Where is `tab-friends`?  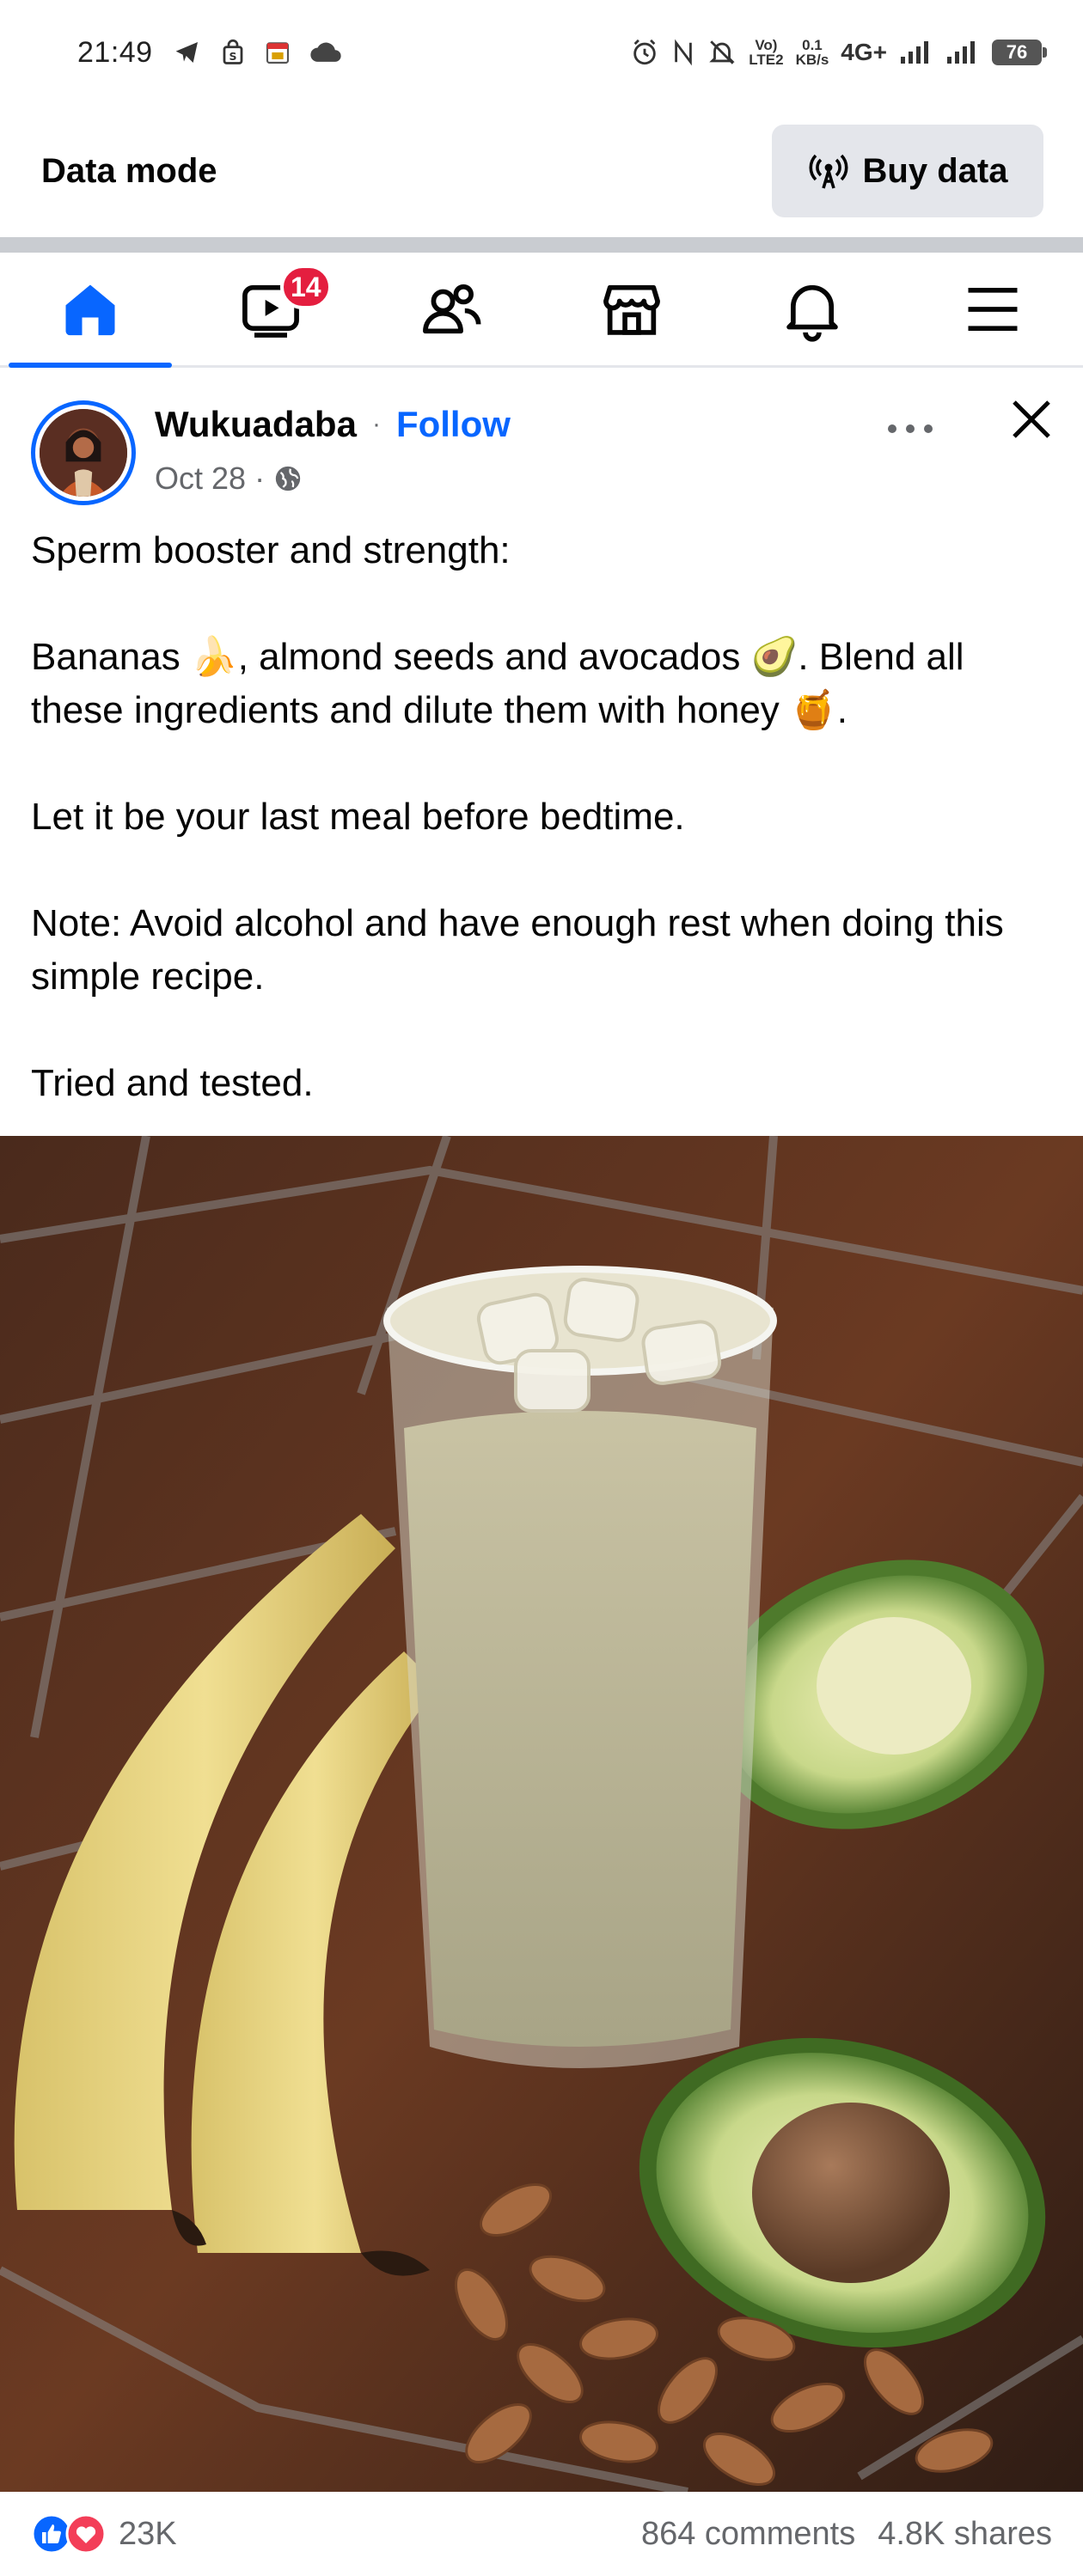 tab-friends is located at coordinates (451, 309).